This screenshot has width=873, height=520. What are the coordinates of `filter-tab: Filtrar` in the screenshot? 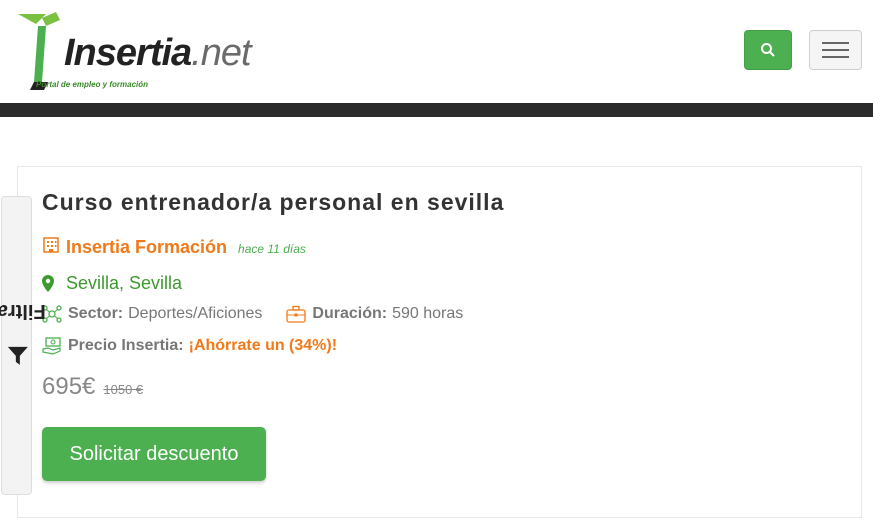 It's located at (22, 345).